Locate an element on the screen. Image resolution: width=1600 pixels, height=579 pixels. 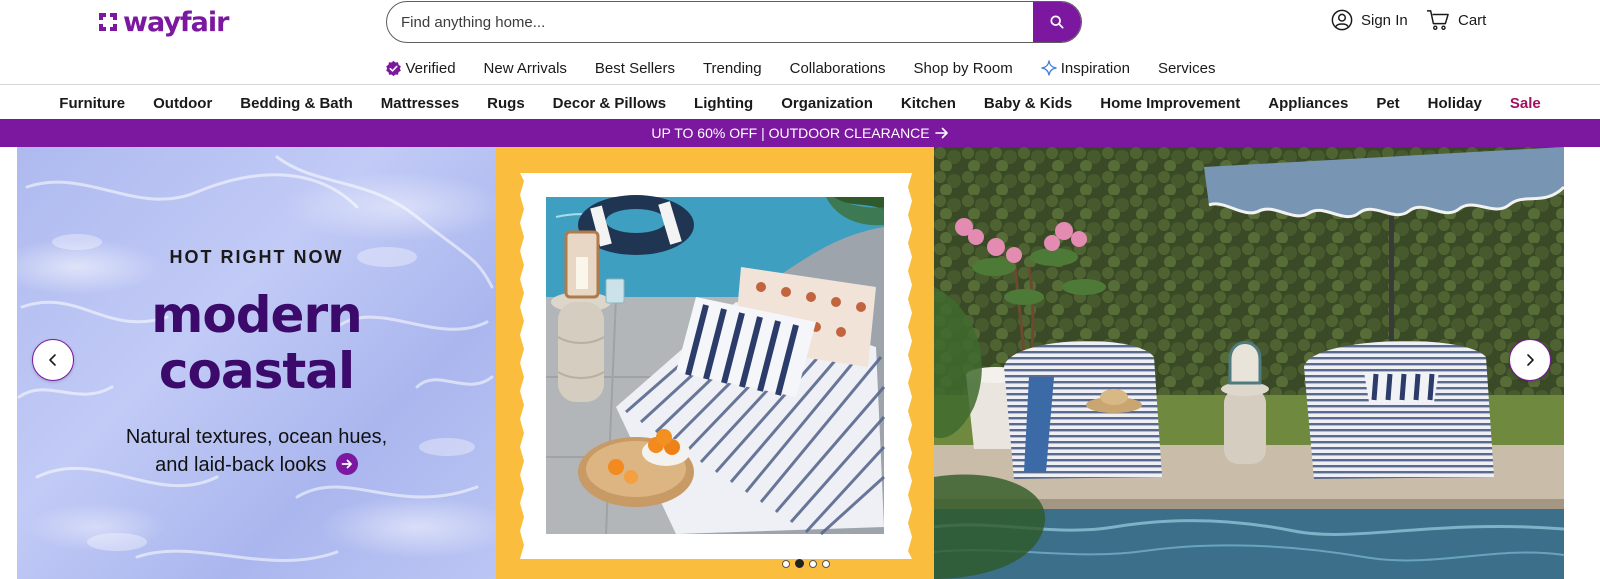
subnav-label: Best Sellers is located at coordinates (634, 68).